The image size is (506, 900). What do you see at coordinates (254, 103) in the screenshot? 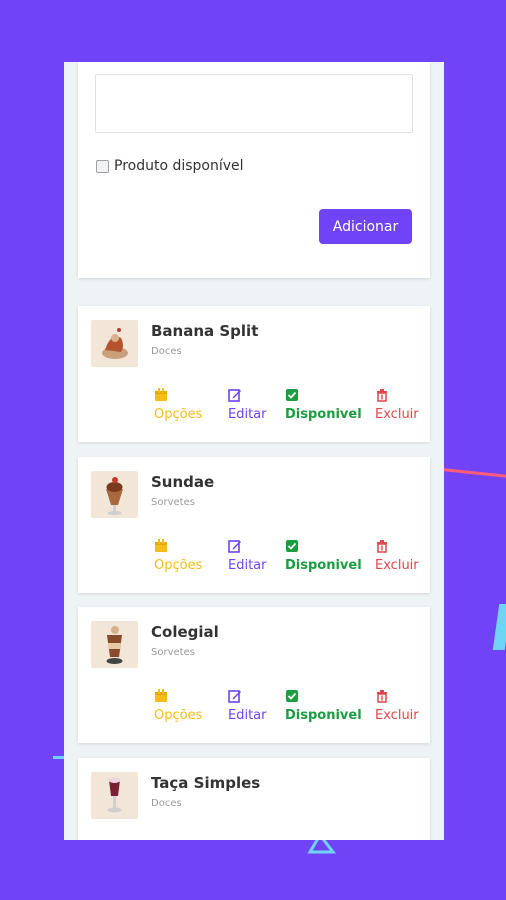
I see `description-textarea` at bounding box center [254, 103].